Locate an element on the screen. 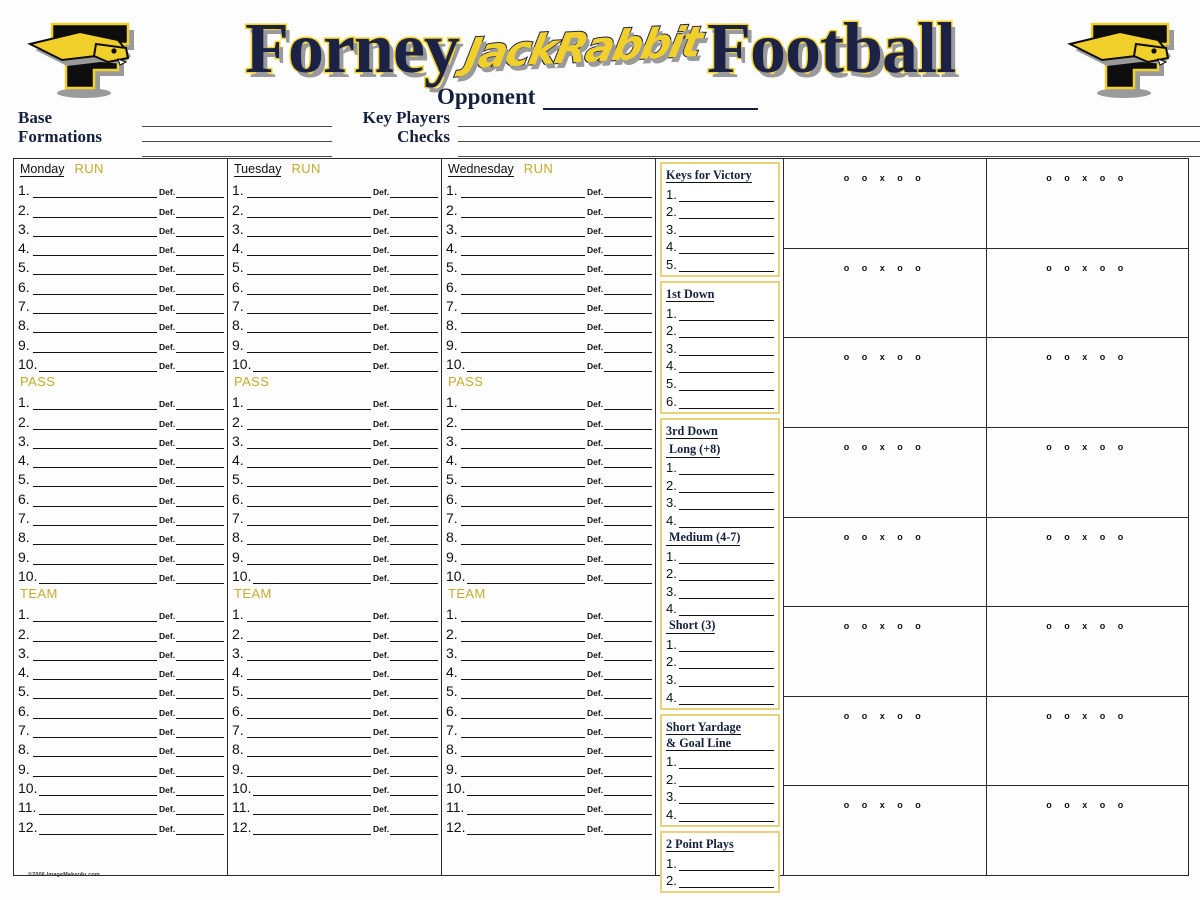 This screenshot has width=1200, height=900. opponent-input-line is located at coordinates (651, 99).